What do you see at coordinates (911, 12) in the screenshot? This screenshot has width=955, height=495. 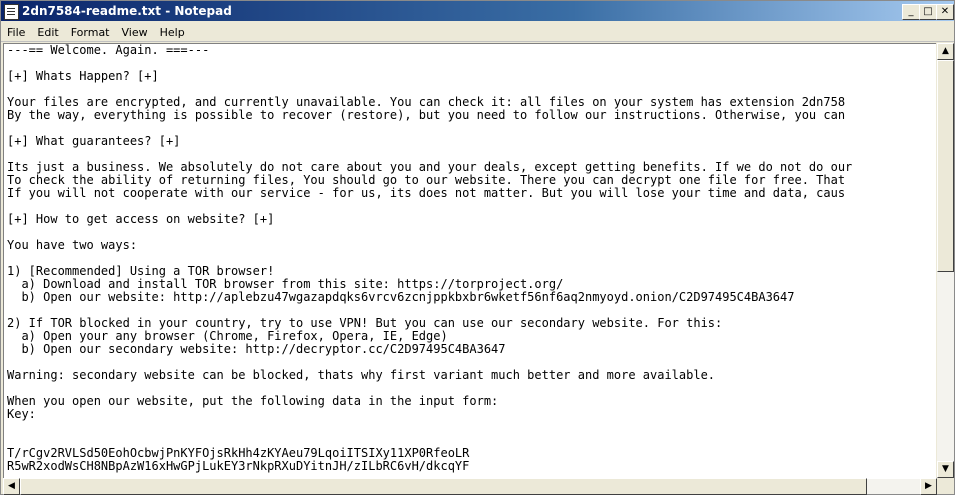 I see `minimize-button: _` at bounding box center [911, 12].